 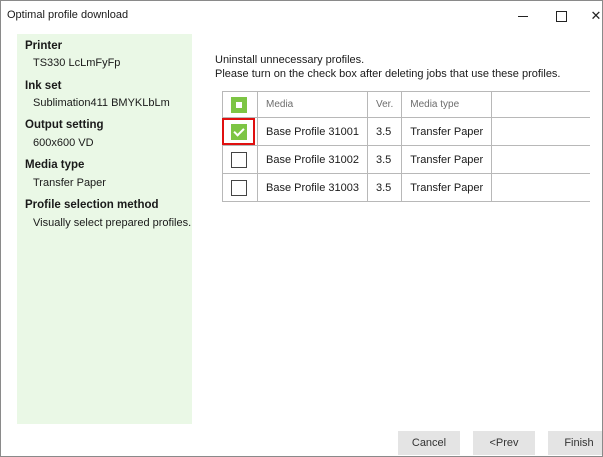 I want to click on table-row: Base Profile 31002 3.5 Transfer Paper, so click(x=406, y=159).